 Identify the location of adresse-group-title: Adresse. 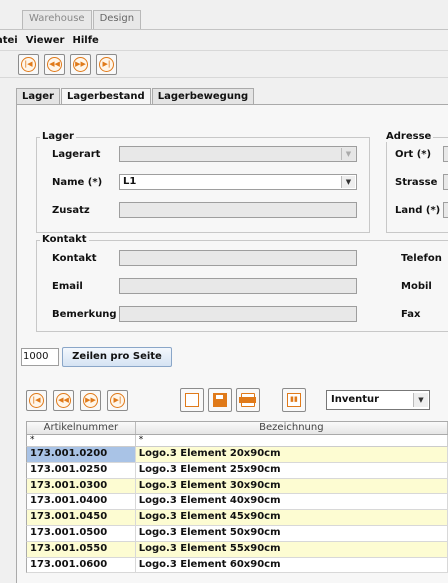
(409, 136).